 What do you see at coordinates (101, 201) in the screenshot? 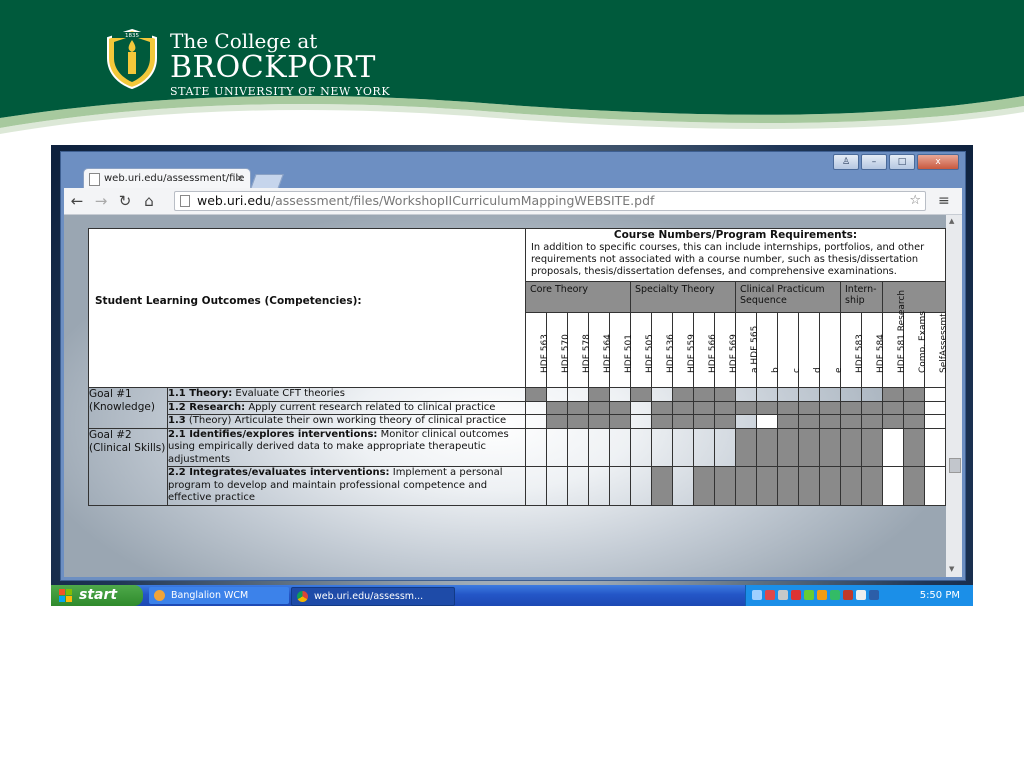
I see `forward-icon: →` at bounding box center [101, 201].